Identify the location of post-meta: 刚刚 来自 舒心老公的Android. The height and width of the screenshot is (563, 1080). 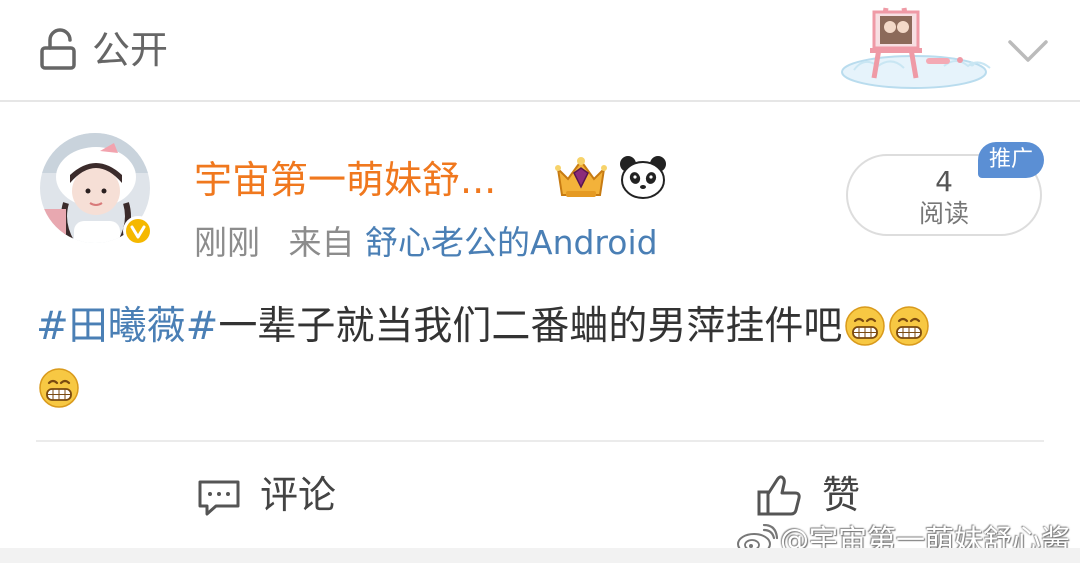
(426, 243).